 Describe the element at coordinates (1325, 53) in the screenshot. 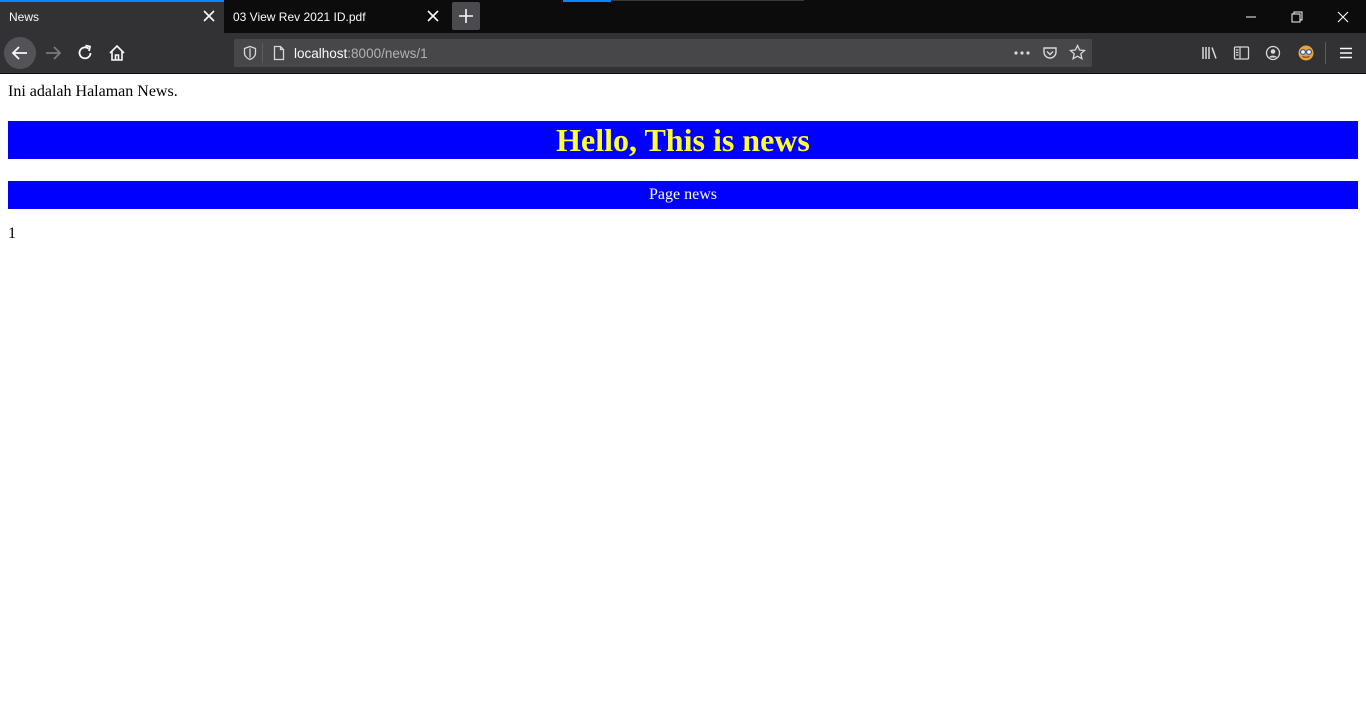

I see `toolbar-divider` at that location.